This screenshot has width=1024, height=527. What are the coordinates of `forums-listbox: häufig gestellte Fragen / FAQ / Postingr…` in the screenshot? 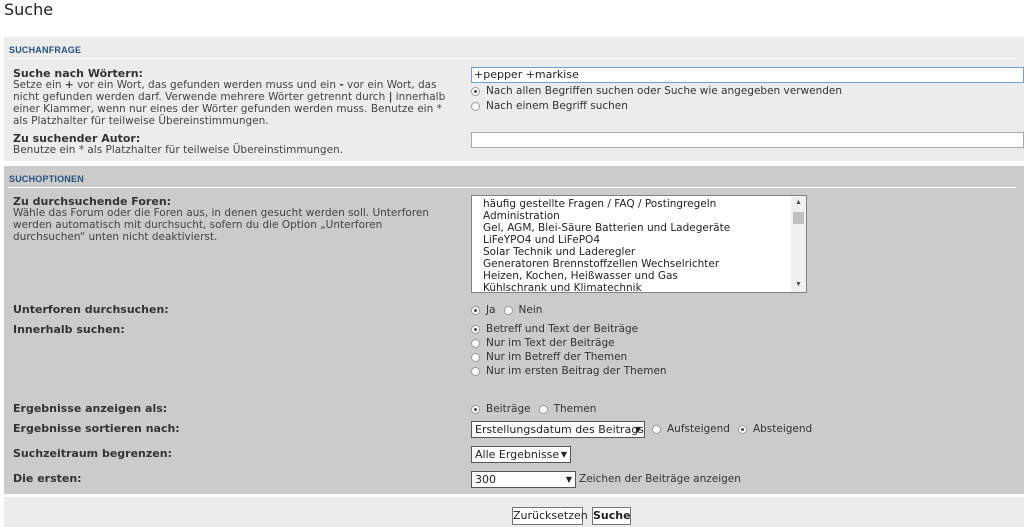 It's located at (639, 244).